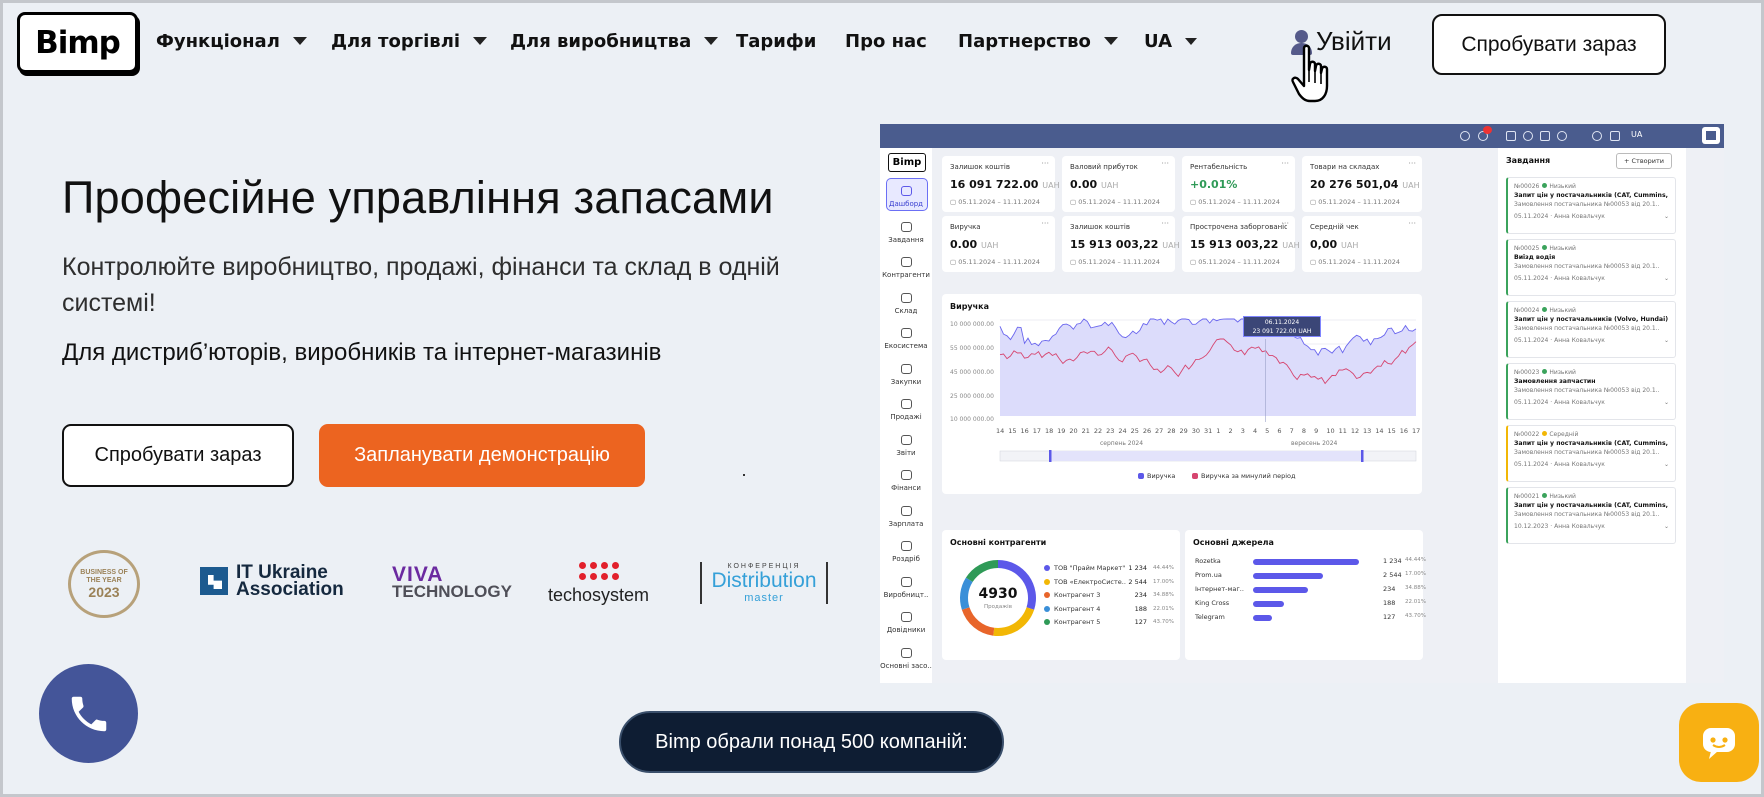 The image size is (1764, 797). I want to click on companies-pill: Bimp обрали понад 500 компаній:, so click(811, 742).